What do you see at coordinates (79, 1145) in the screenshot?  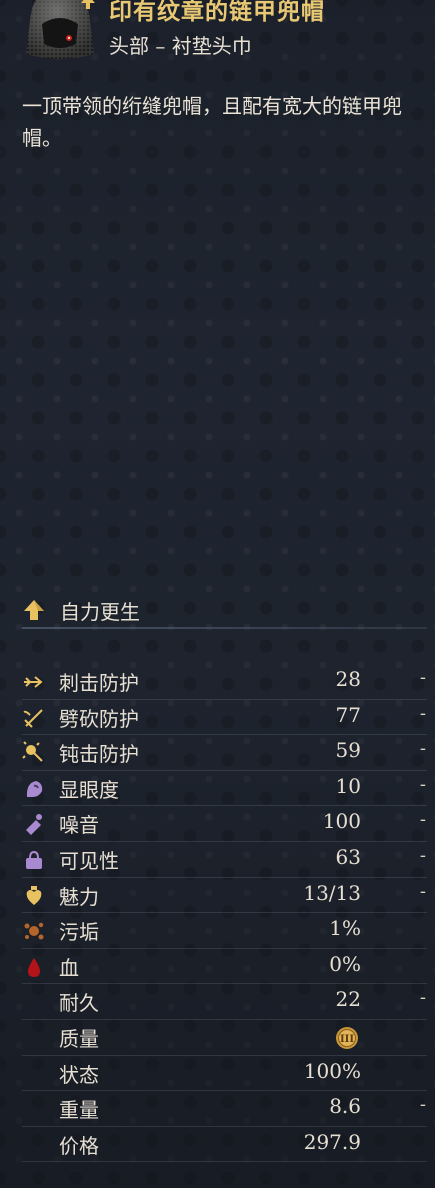 I see `stat-name: 价格` at bounding box center [79, 1145].